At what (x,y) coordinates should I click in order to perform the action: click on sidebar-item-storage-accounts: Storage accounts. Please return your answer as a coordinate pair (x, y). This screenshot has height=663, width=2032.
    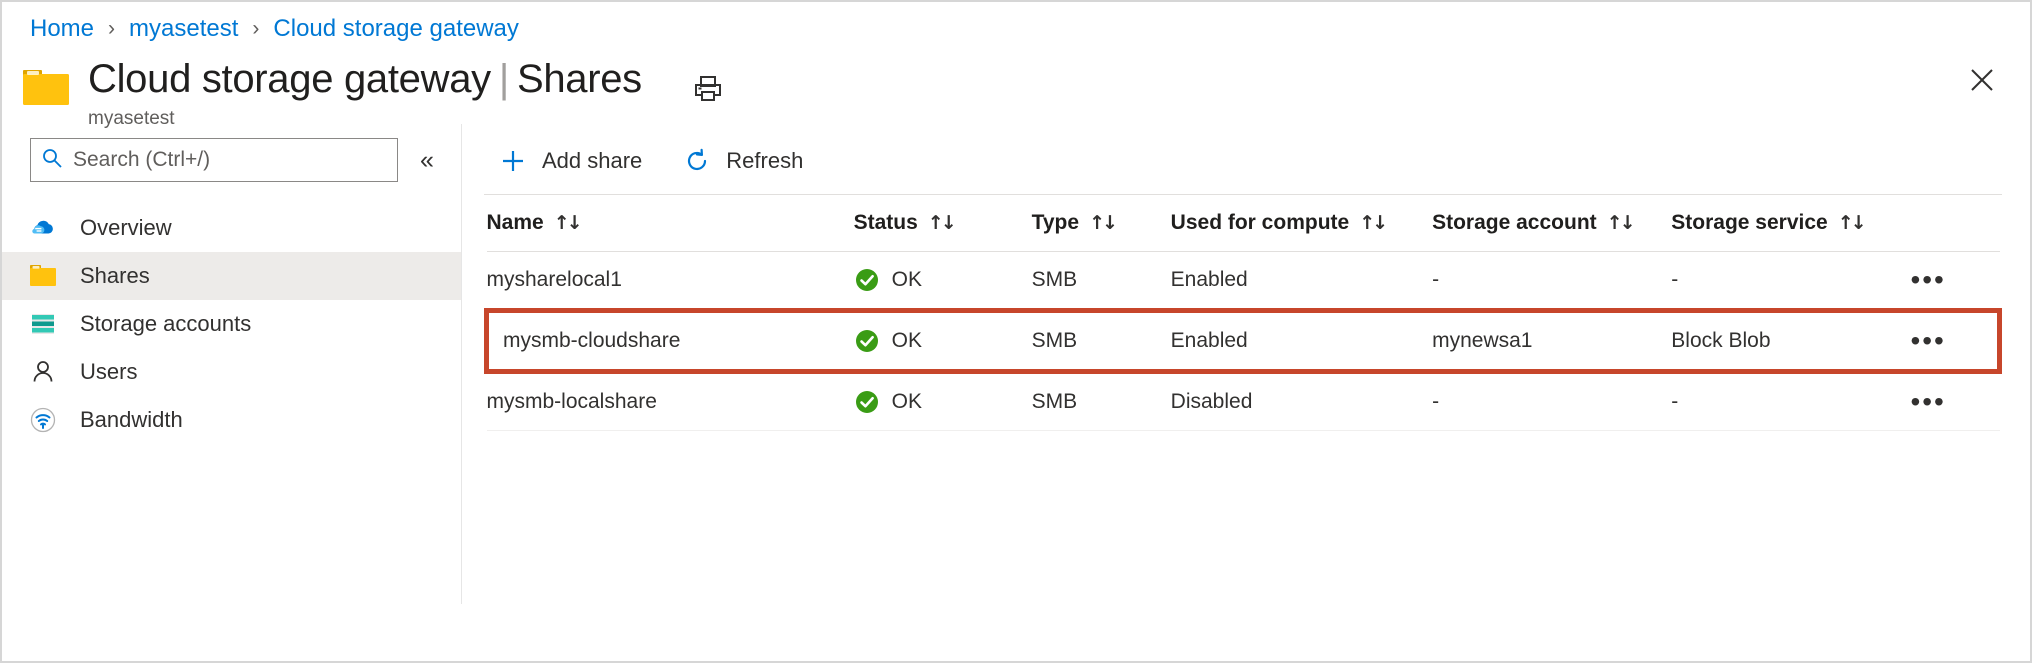
    Looking at the image, I should click on (231, 324).